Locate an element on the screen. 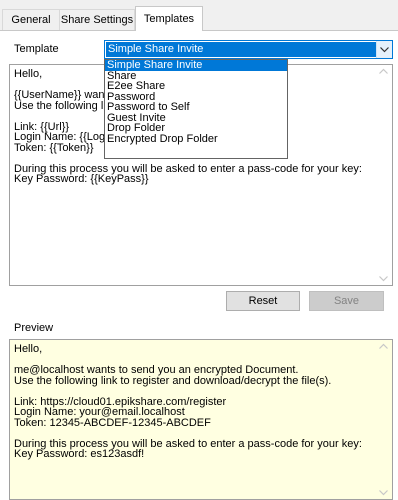  dropdown-option: Password to Self is located at coordinates (196, 107).